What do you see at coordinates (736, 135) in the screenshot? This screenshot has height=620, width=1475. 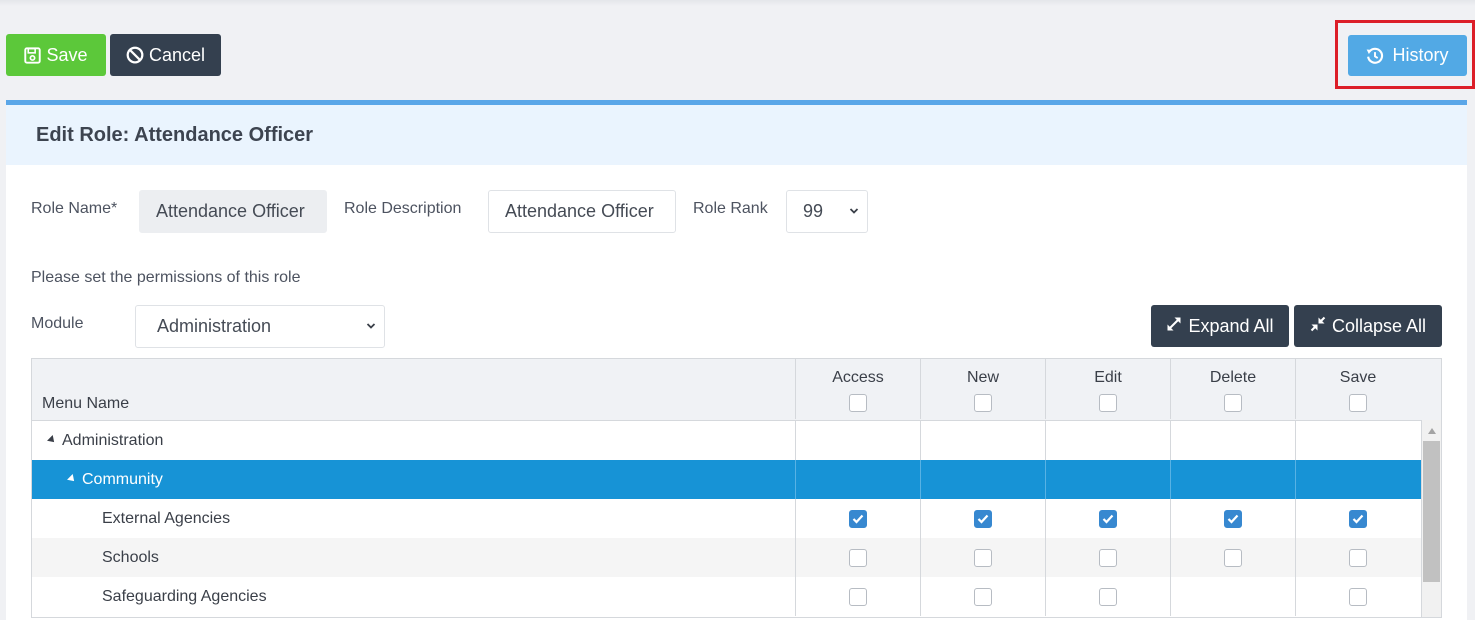 I see `panel-header: Edit Role: Attendance Officer` at bounding box center [736, 135].